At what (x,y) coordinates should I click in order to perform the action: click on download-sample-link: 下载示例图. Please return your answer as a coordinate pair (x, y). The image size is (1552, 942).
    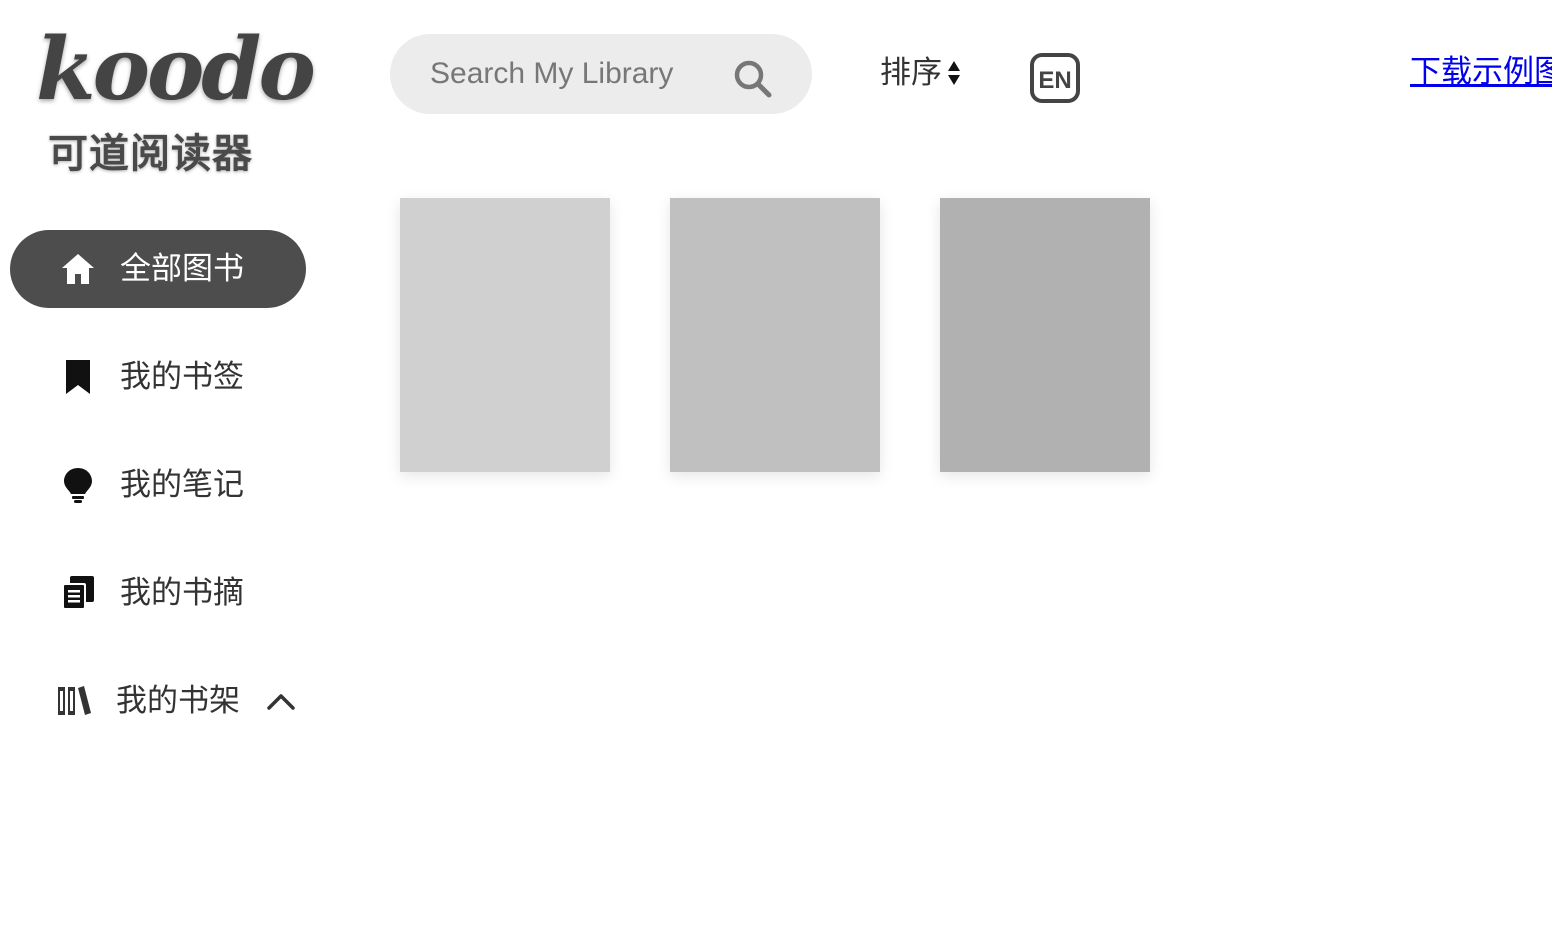
    Looking at the image, I should click on (1481, 72).